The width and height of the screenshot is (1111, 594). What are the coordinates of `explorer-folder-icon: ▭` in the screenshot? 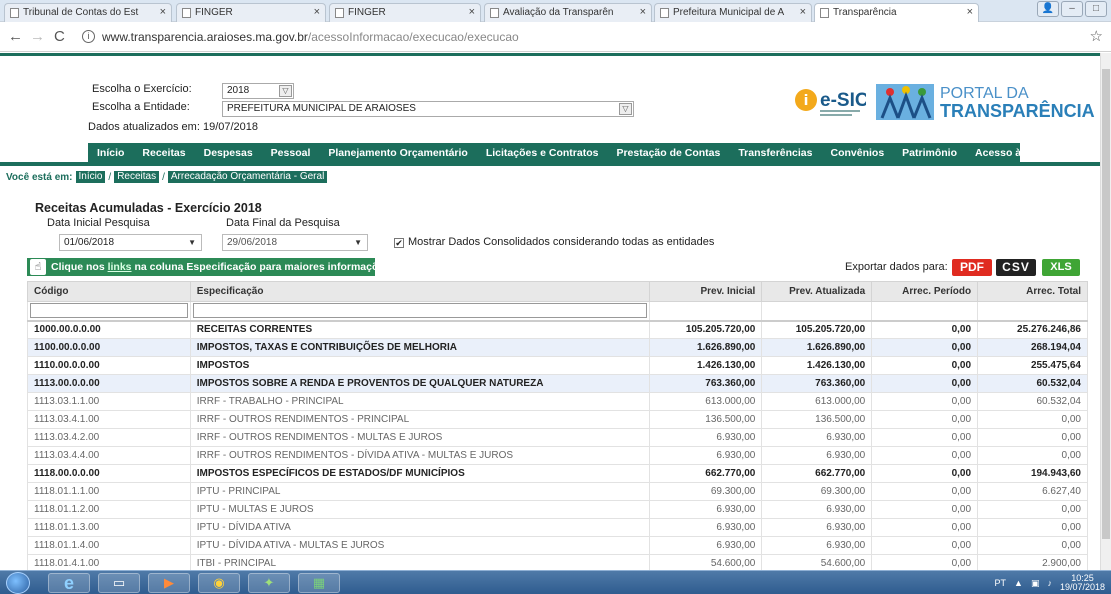 It's located at (119, 583).